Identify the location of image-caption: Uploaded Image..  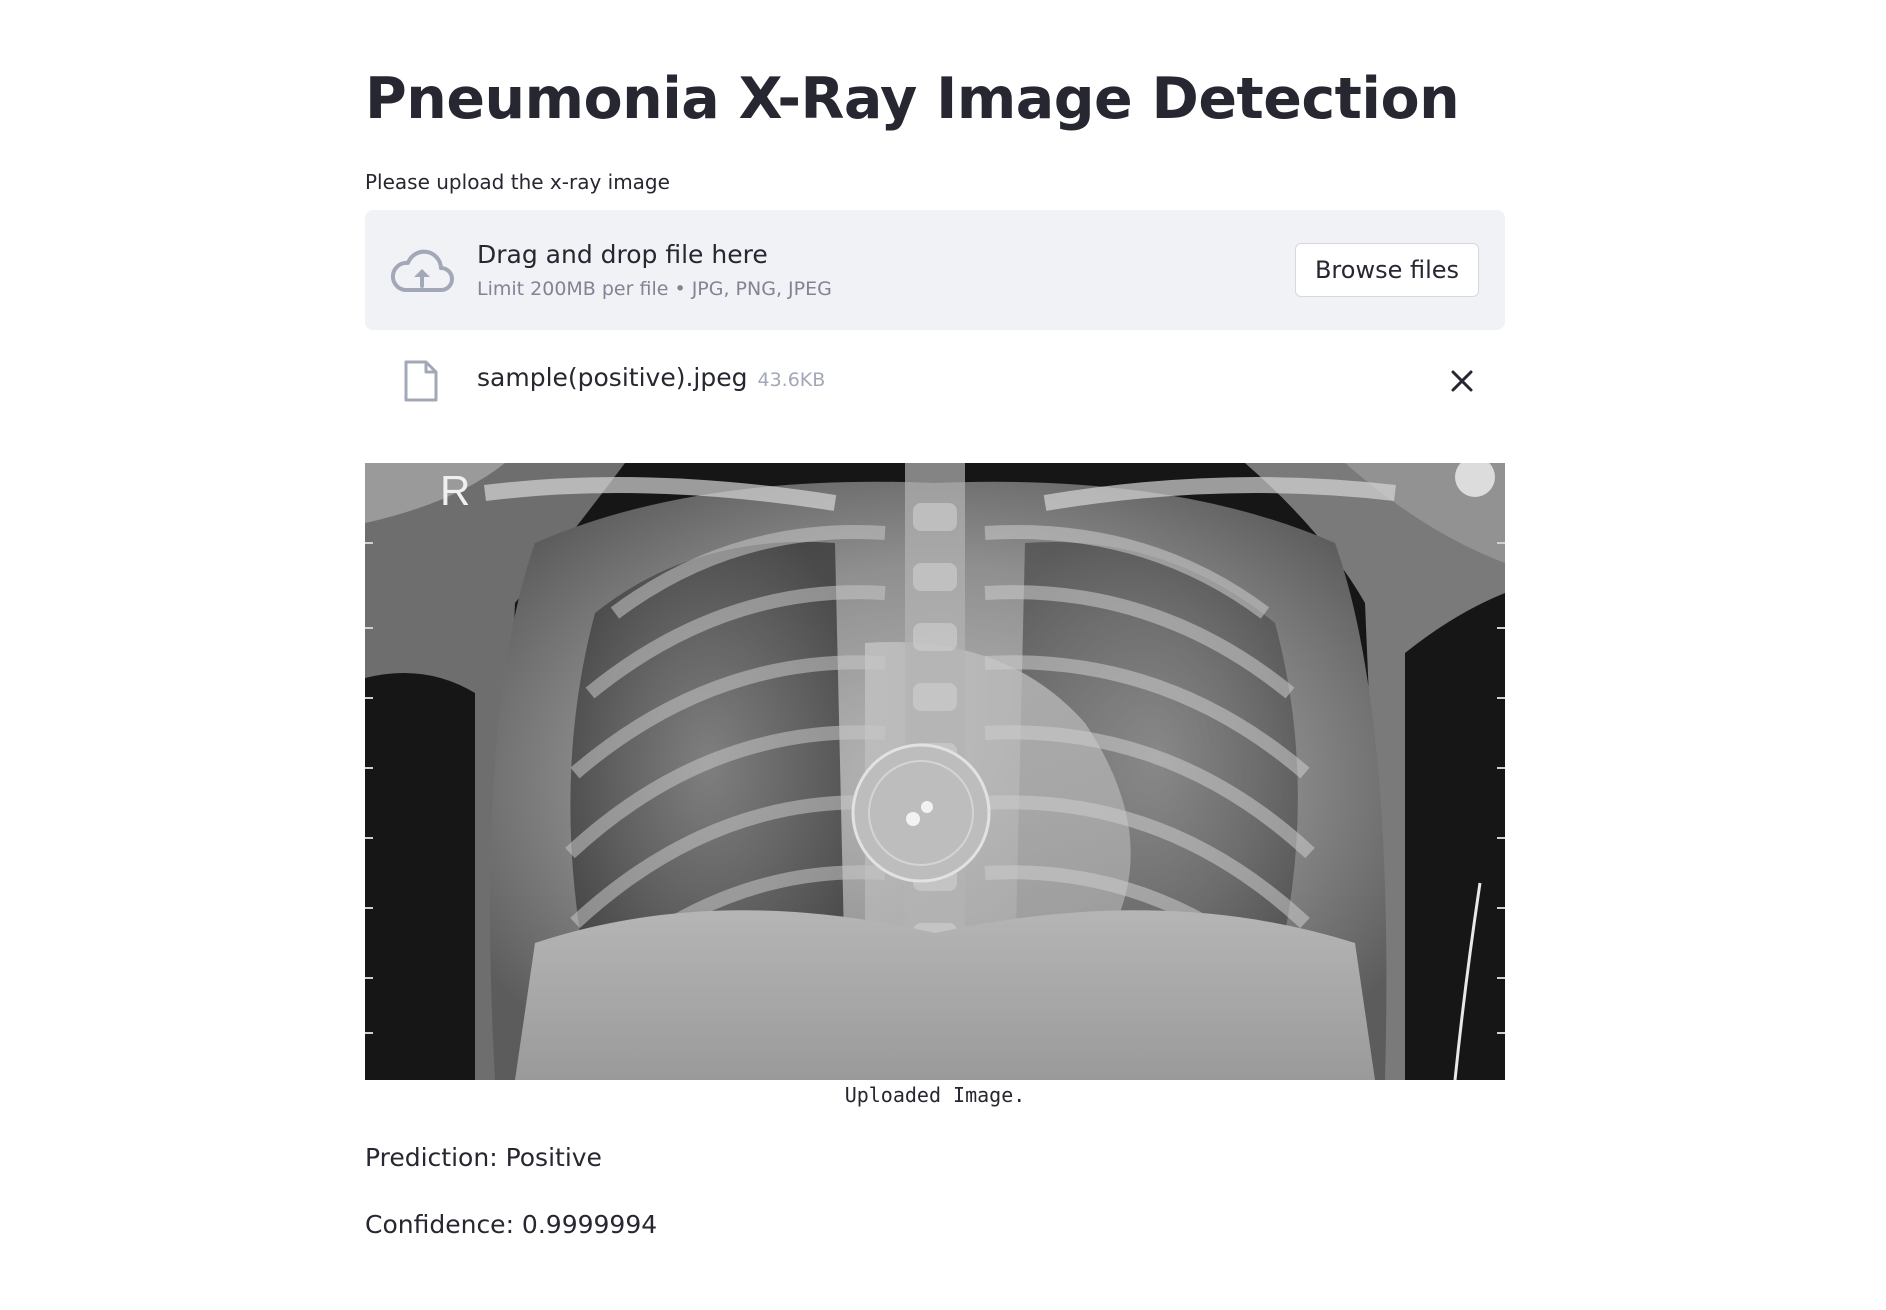
(935, 1095).